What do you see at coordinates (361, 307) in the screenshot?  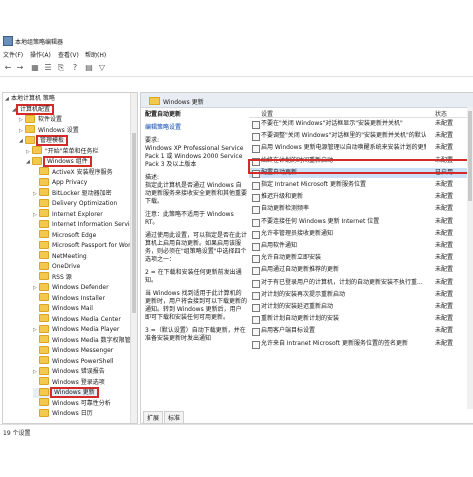 I see `setting-row: 对计划的安装延迟重新启动 未配置` at bounding box center [361, 307].